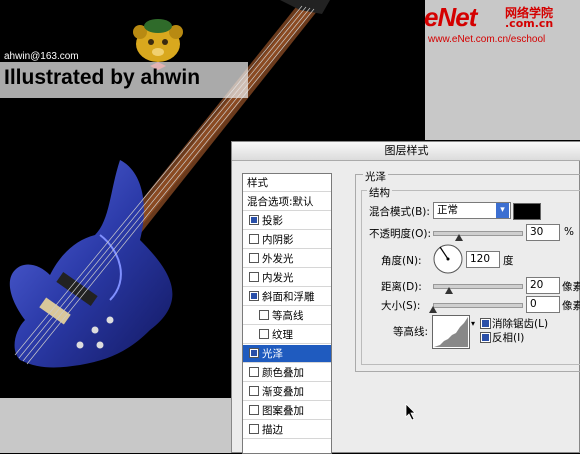  Describe the element at coordinates (287, 221) in the screenshot. I see `style-item-drop-shadow: 投影` at that location.